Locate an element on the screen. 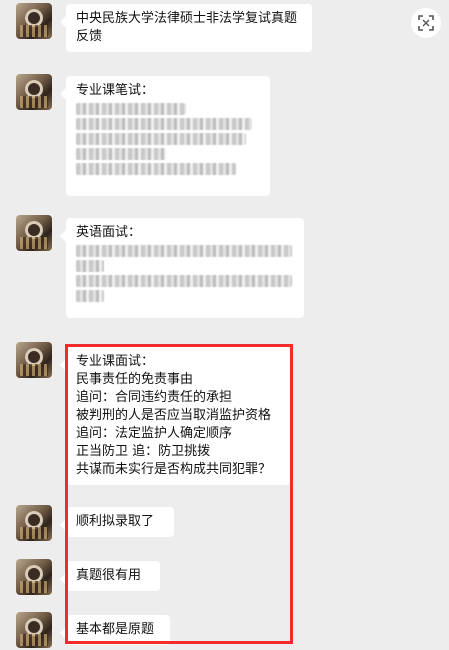 This screenshot has width=449, height=650. message-bubble-title: 中央民族大学法律硕士非法学复试真题反馈 is located at coordinates (186, 28).